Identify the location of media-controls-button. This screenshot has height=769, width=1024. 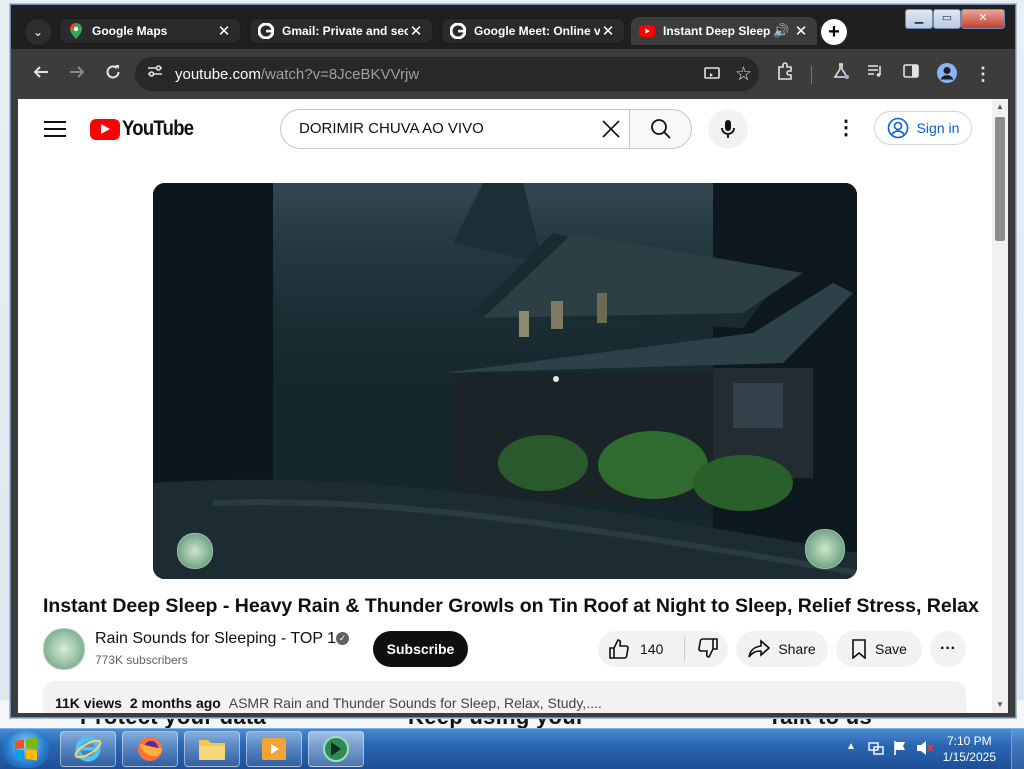
(875, 74).